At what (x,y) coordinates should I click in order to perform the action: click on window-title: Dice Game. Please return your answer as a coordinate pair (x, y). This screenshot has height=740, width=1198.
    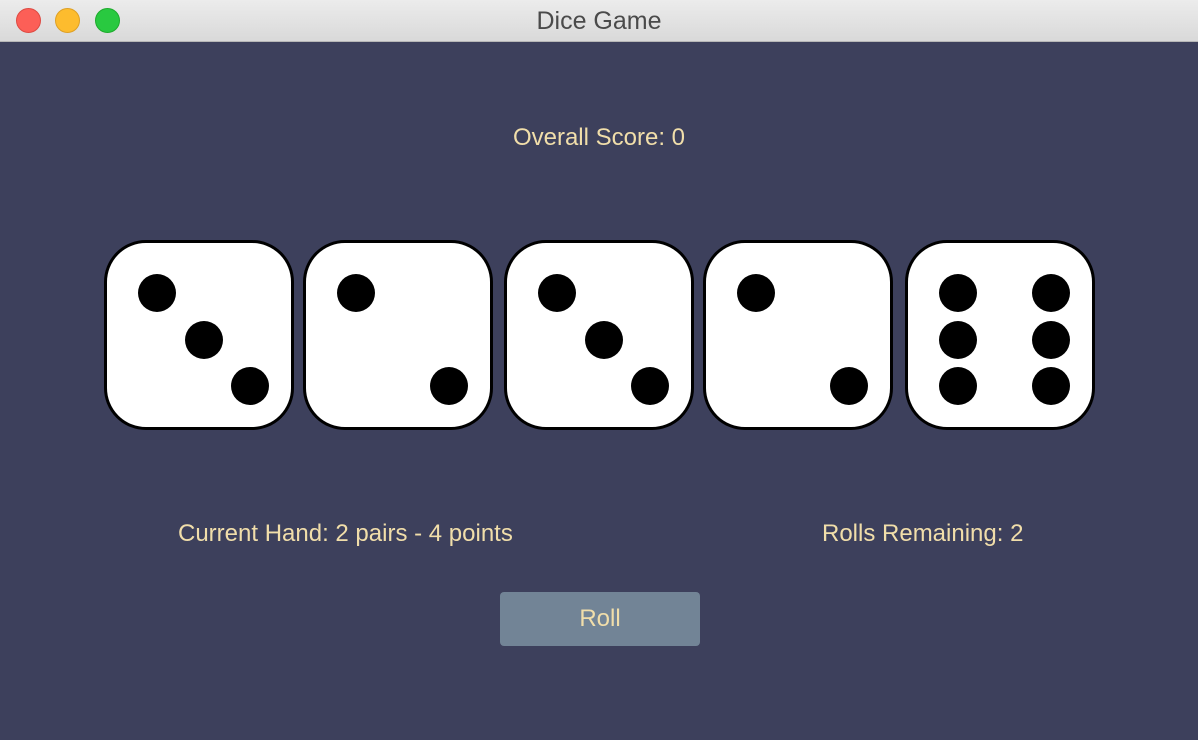
    Looking at the image, I should click on (599, 21).